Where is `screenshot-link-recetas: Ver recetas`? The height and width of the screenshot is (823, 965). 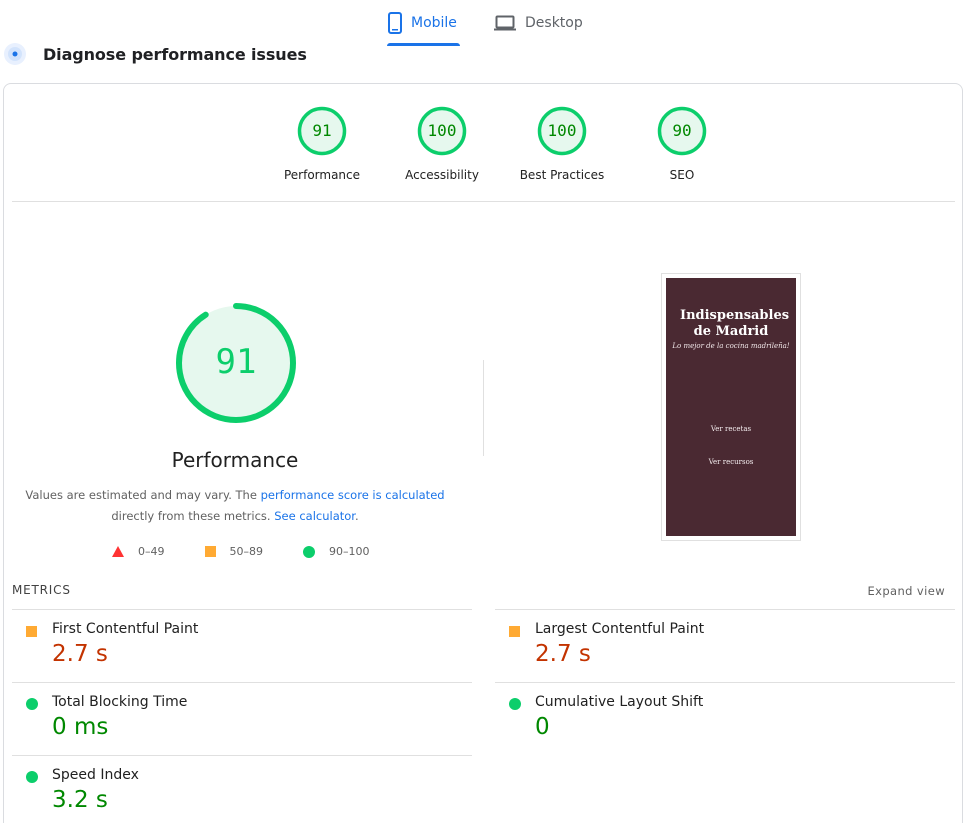
screenshot-link-recetas: Ver recetas is located at coordinates (731, 429).